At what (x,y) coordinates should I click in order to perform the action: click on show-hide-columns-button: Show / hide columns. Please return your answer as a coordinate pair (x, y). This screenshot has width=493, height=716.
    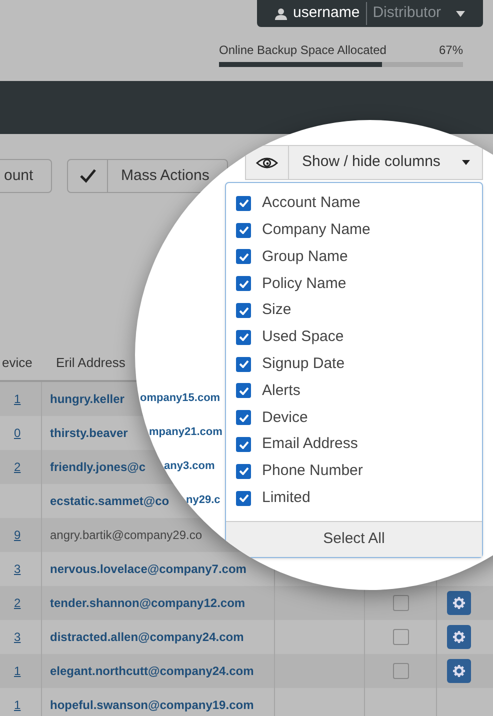
    Looking at the image, I should click on (364, 162).